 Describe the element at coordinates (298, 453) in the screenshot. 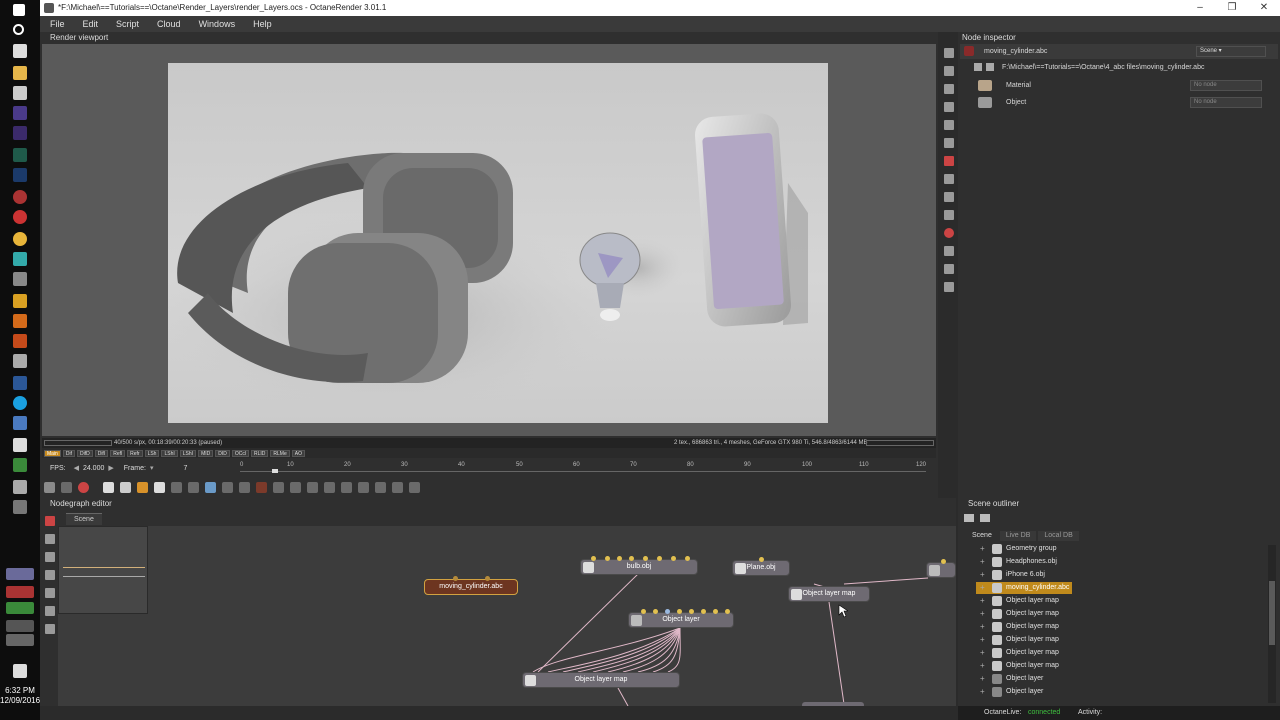

I see `pass-ao: AO` at that location.